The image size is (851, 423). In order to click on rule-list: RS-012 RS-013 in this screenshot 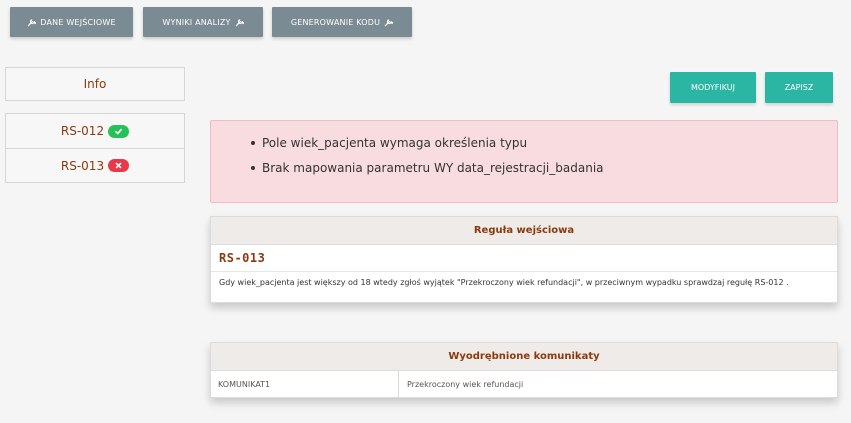, I will do `click(95, 148)`.